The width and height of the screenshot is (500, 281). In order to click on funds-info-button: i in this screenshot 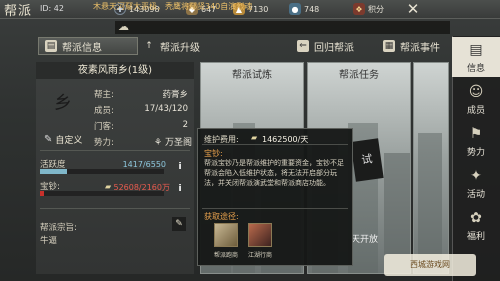, I will do `click(180, 189)`.